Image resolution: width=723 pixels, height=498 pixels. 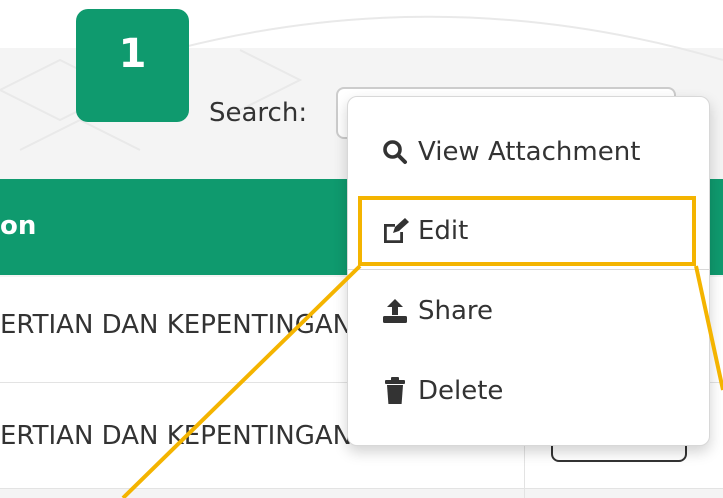 What do you see at coordinates (443, 231) in the screenshot?
I see `menu-item-label: Edit` at bounding box center [443, 231].